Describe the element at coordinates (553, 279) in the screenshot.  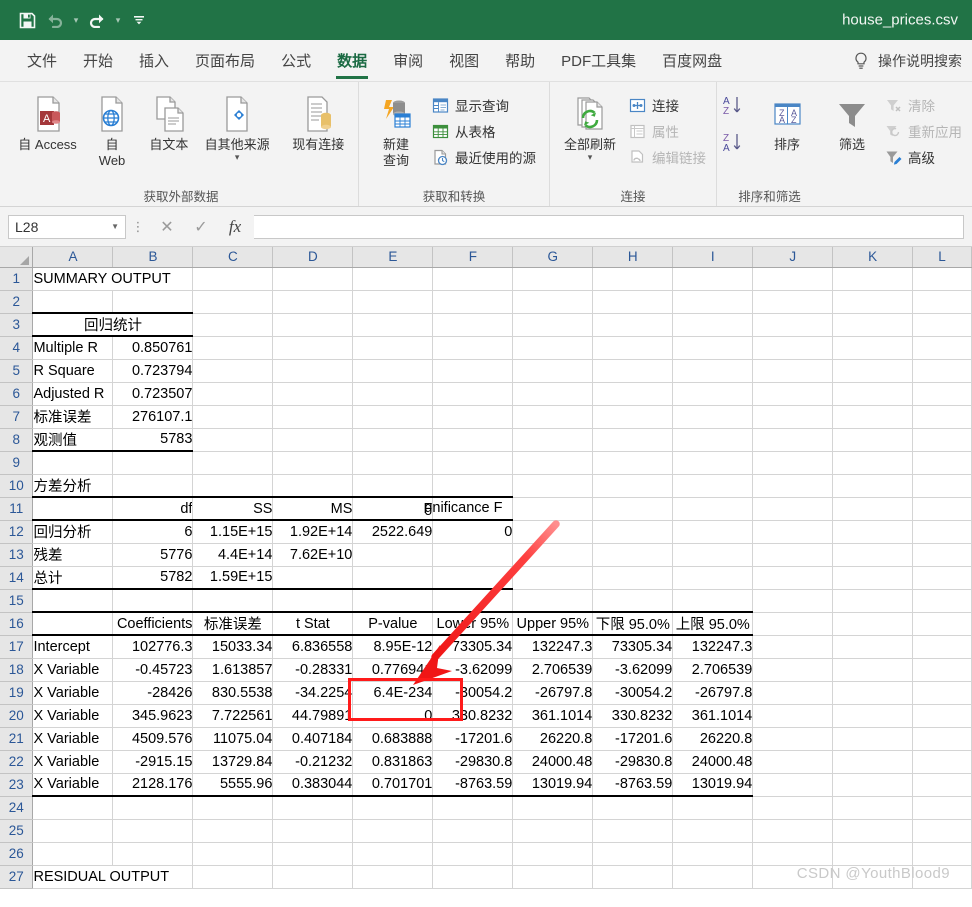
I see `cell-G1` at that location.